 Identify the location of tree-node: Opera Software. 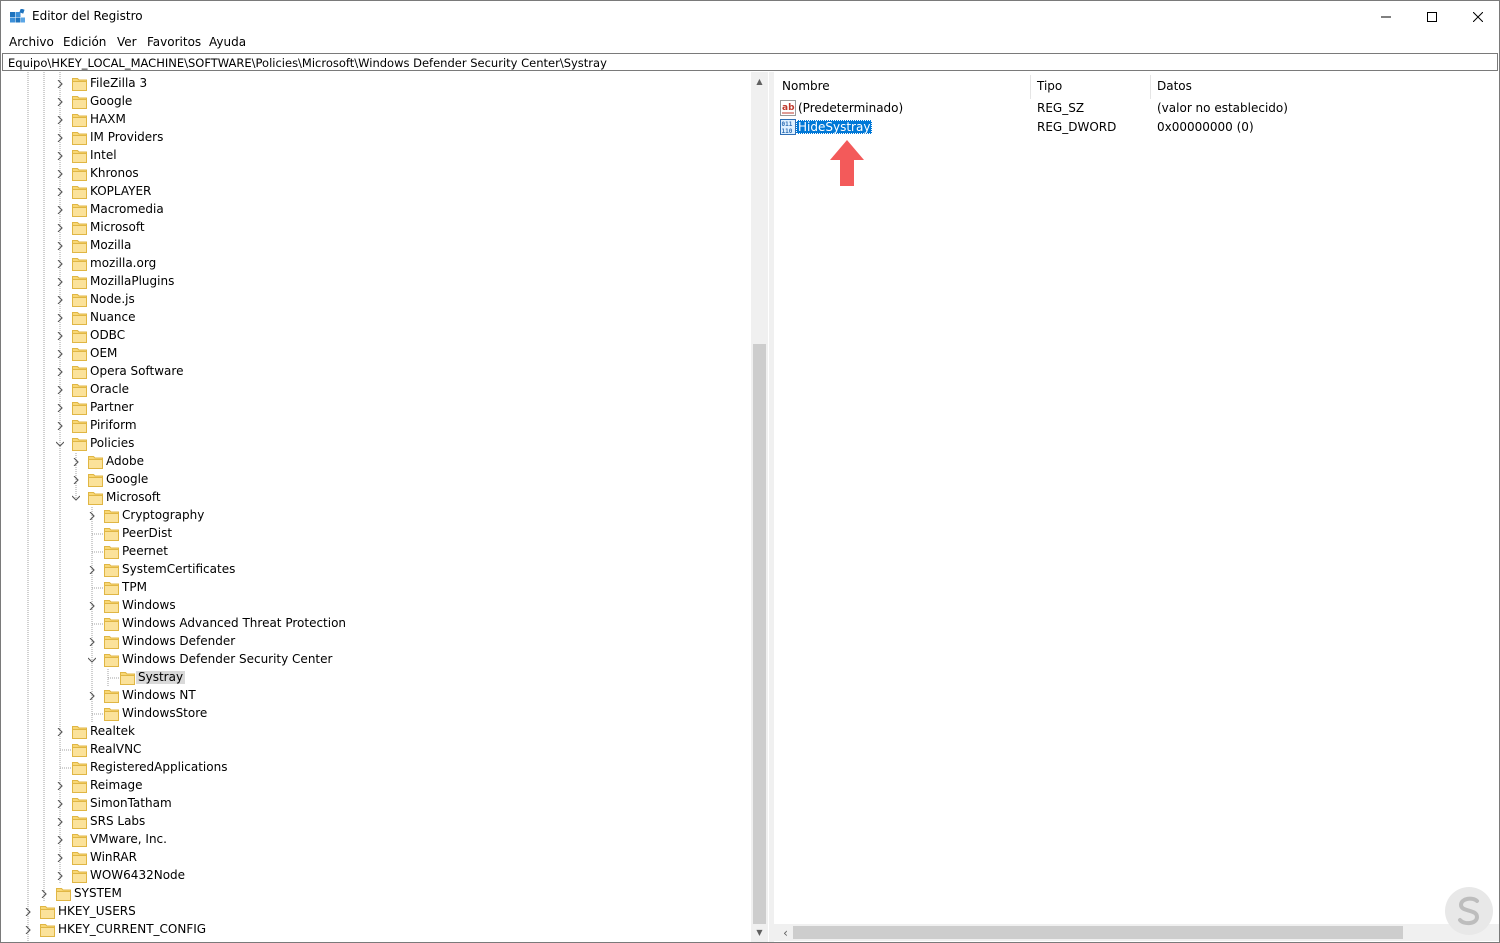
(372, 372).